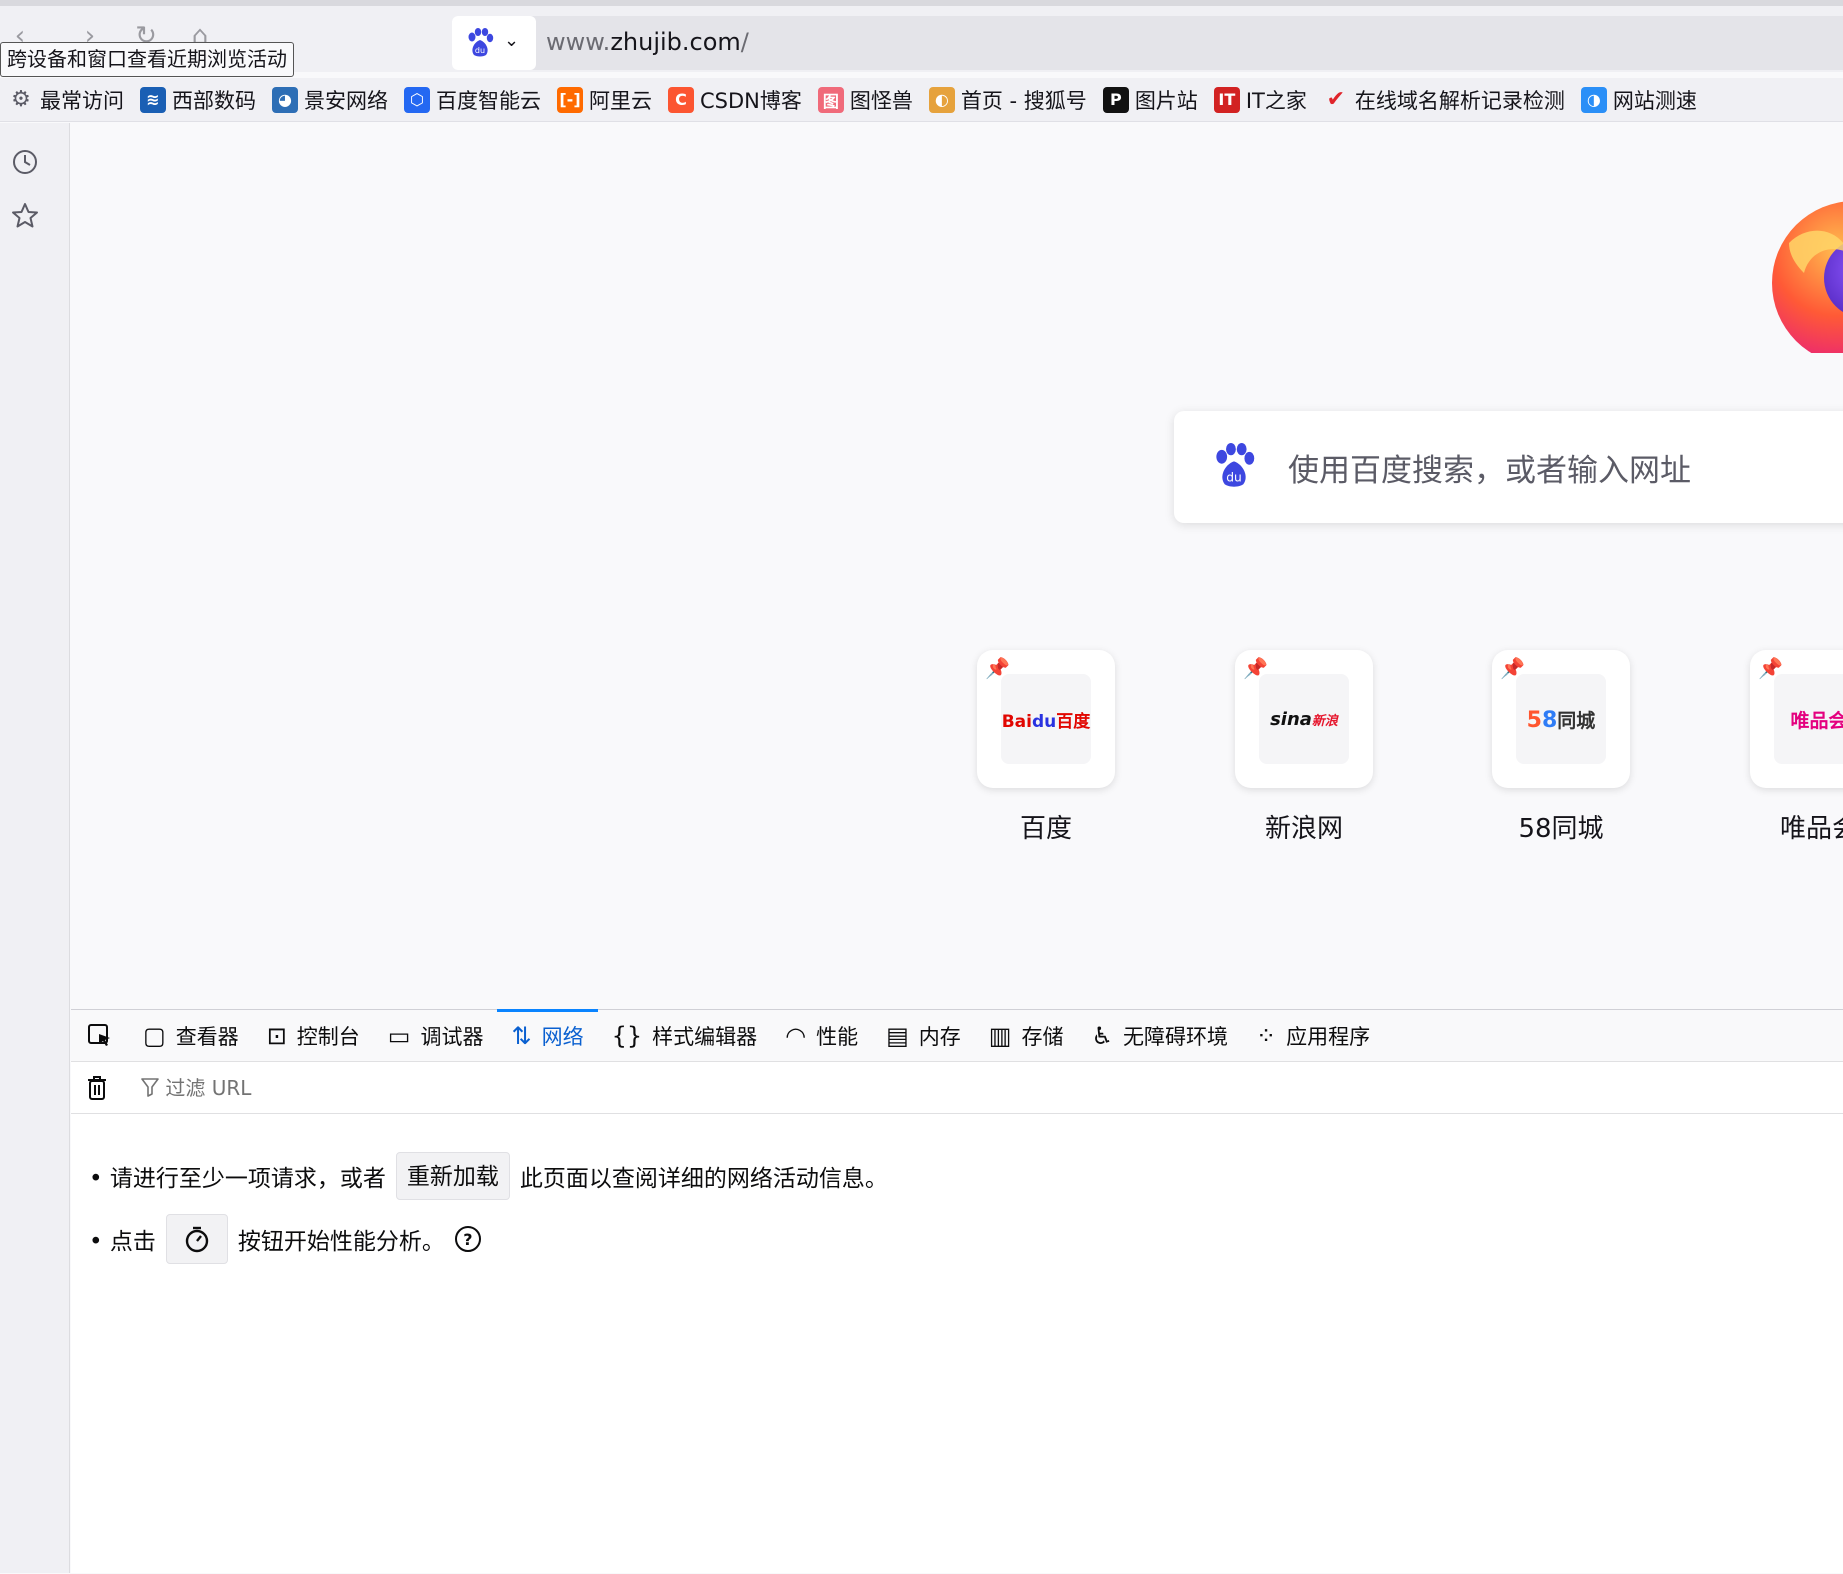  Describe the element at coordinates (122, 1242) in the screenshot. I see `hint-text: • 点击` at that location.